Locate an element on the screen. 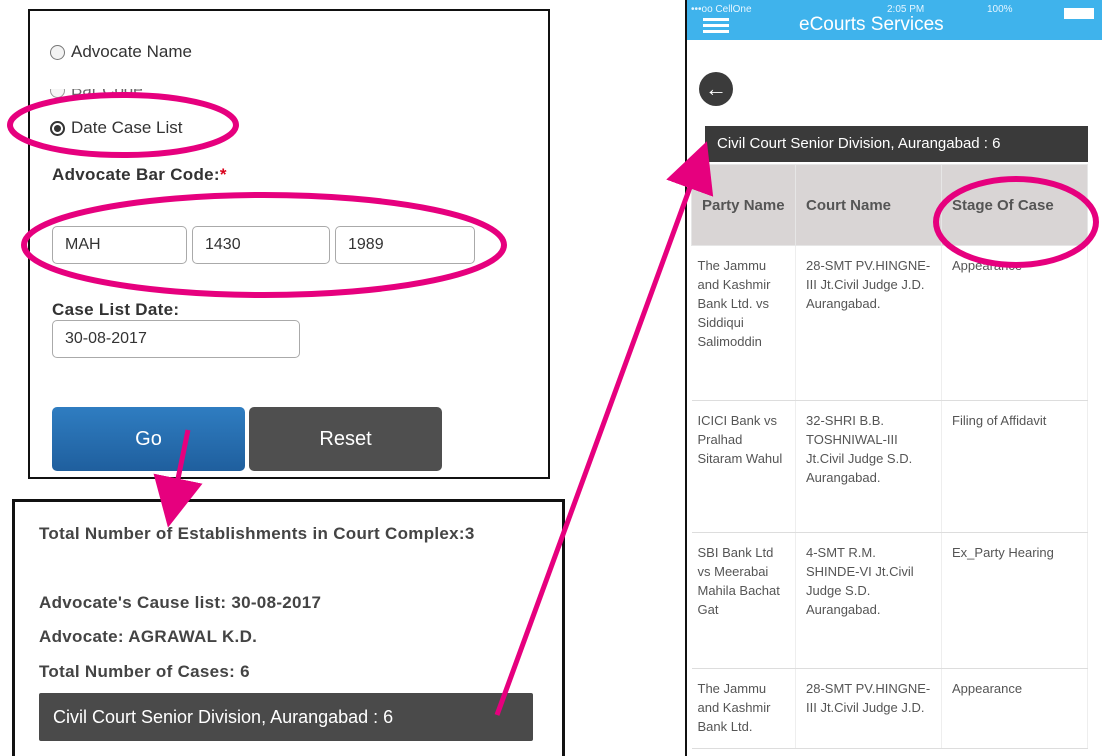 This screenshot has height=756, width=1102. radio-selected-icon is located at coordinates (57, 128).